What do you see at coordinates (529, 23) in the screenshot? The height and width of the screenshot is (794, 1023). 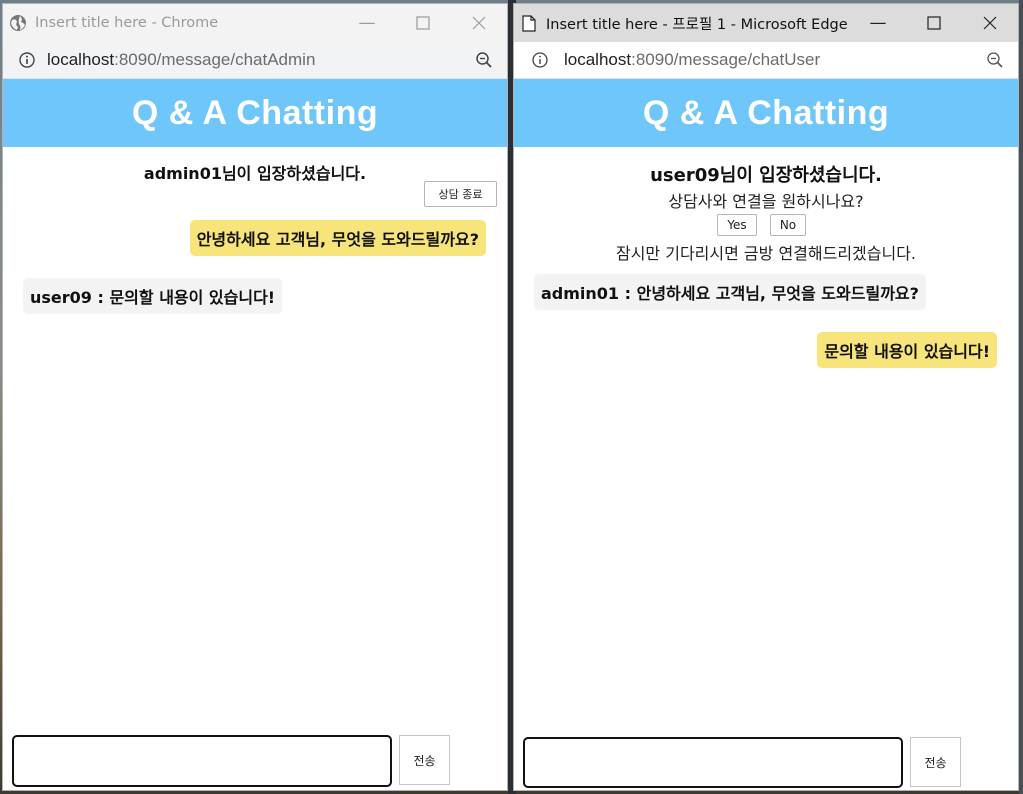 I see `page-icon` at bounding box center [529, 23].